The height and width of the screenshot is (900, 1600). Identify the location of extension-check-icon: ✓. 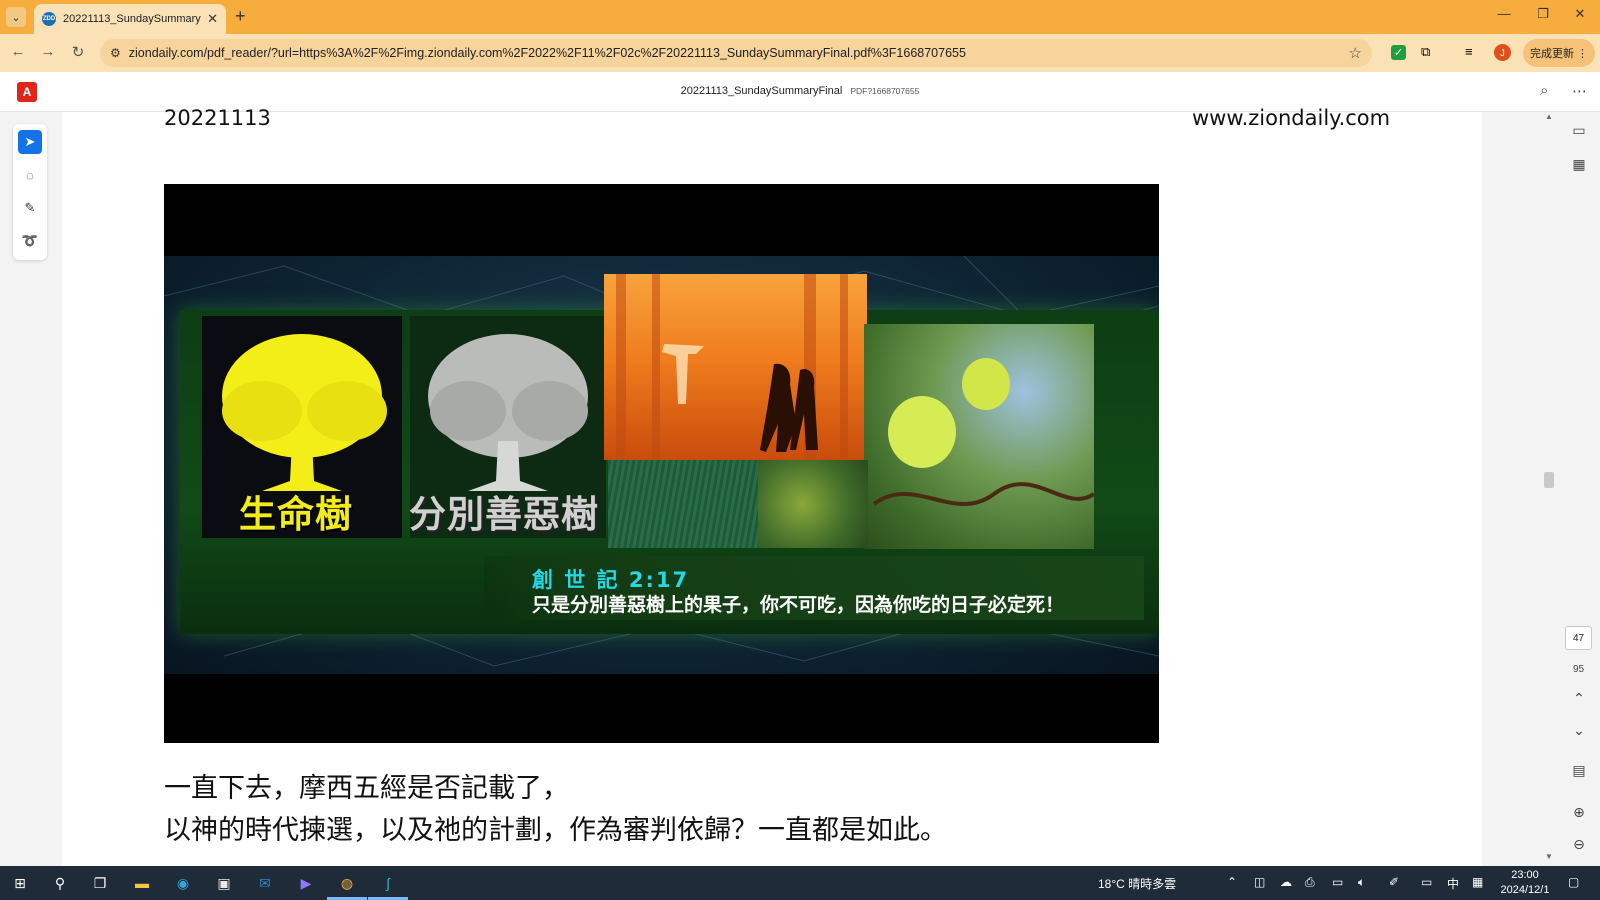
(1398, 52).